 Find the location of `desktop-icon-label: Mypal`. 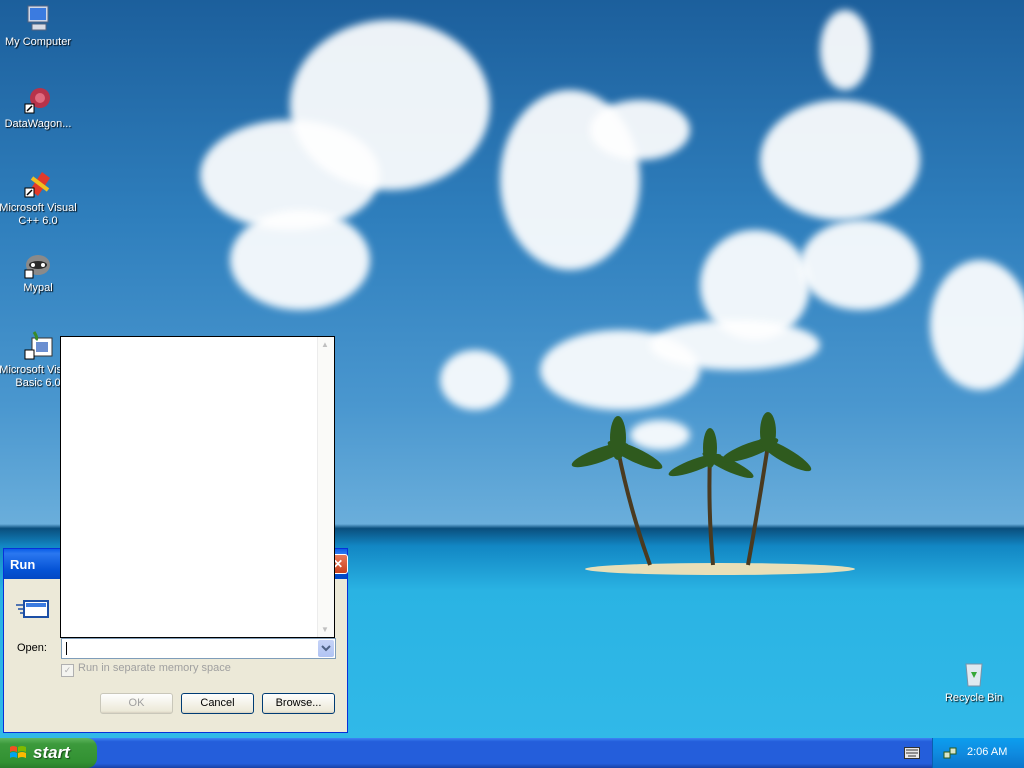

desktop-icon-label: Mypal is located at coordinates (38, 288).